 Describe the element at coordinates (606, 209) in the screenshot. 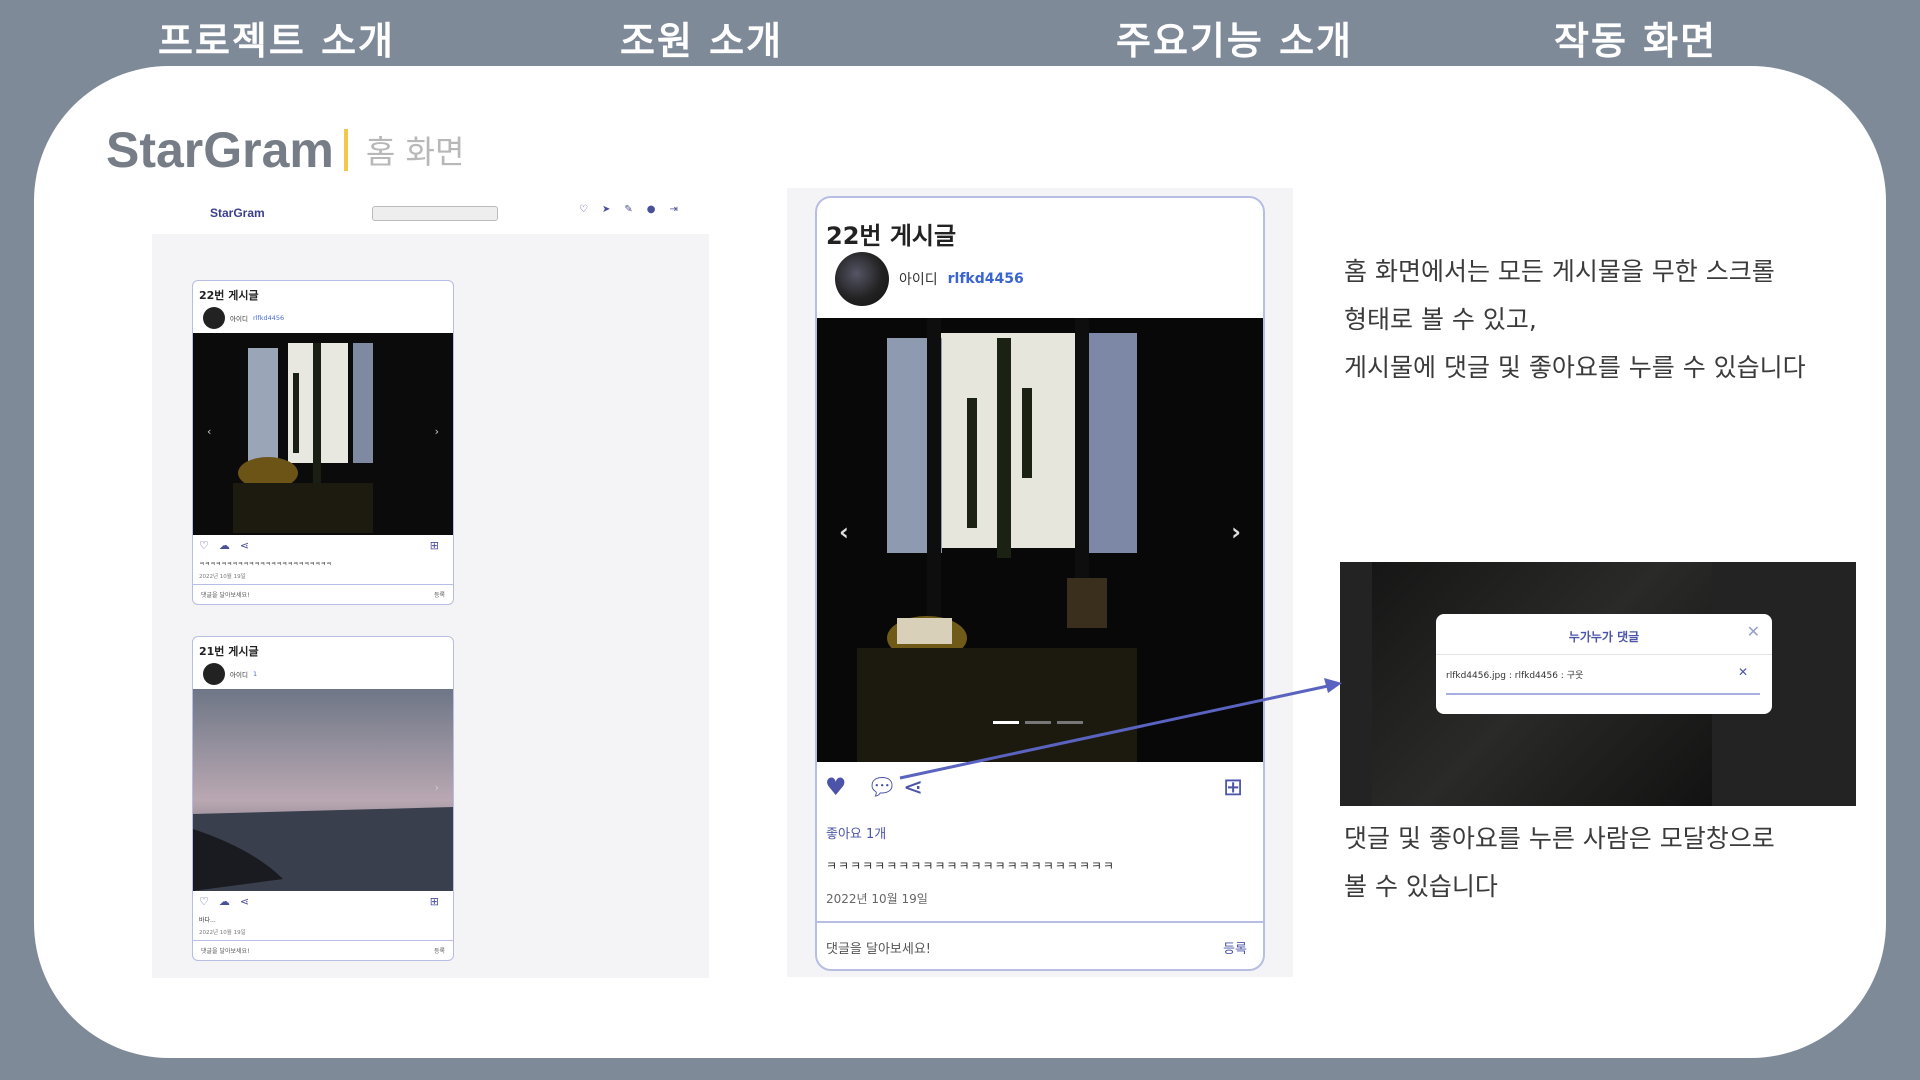

I see `send-icon: ➤` at that location.